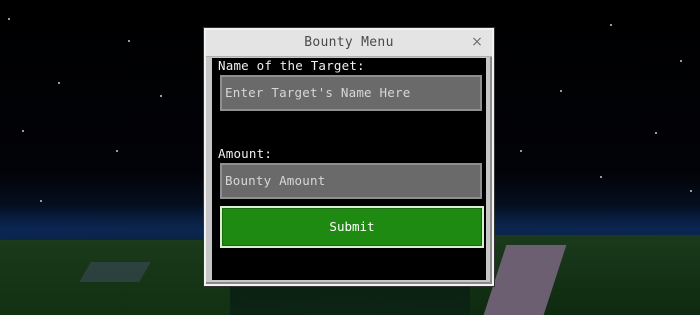 The image size is (700, 315). What do you see at coordinates (115, 272) in the screenshot?
I see `terrain-block` at bounding box center [115, 272].